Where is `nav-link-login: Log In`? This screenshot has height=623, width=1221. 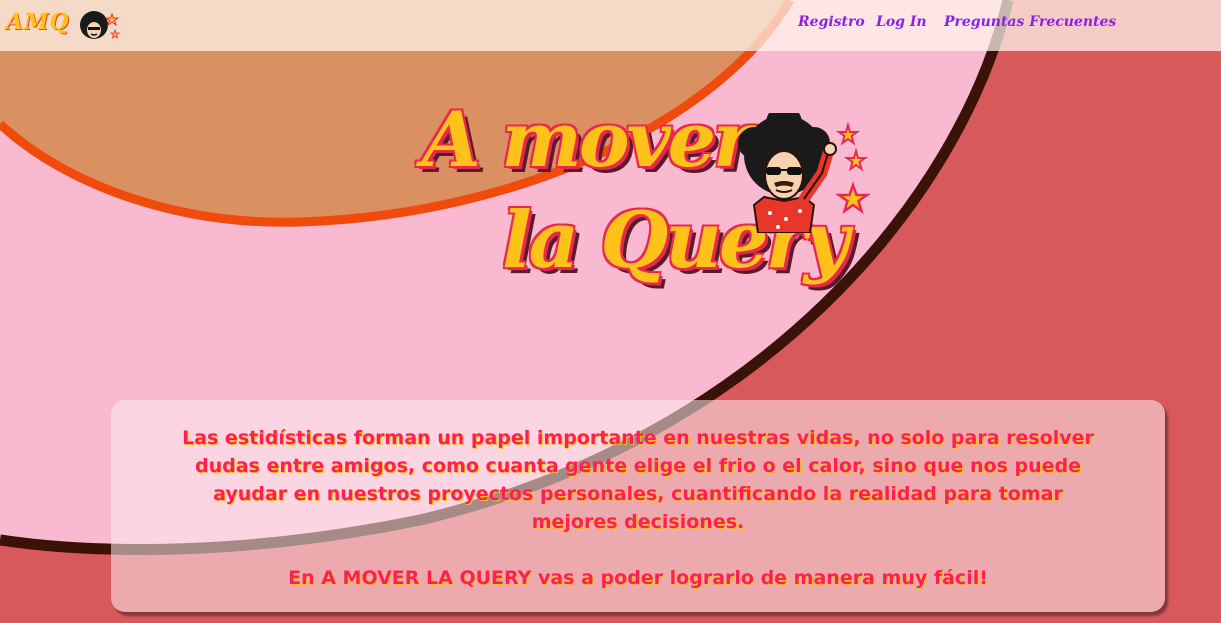 nav-link-login: Log In is located at coordinates (901, 22).